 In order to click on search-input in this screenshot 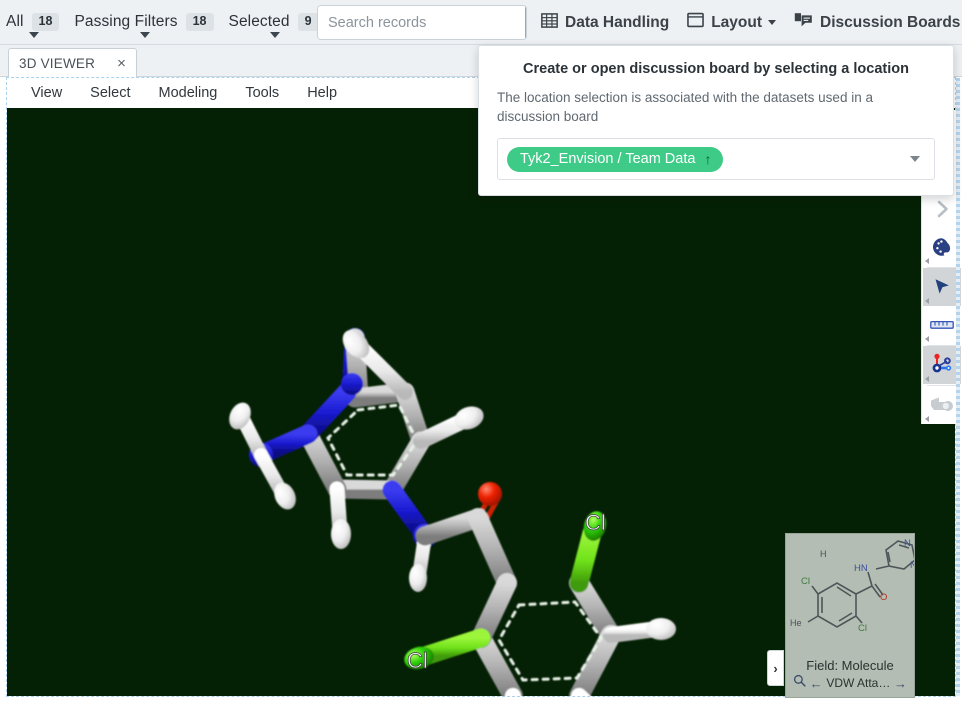, I will do `click(421, 22)`.